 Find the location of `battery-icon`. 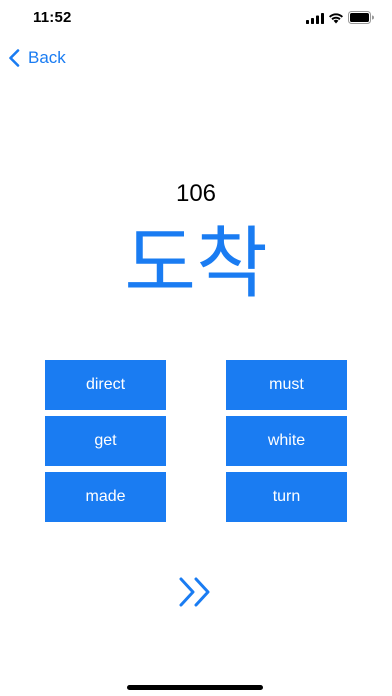

battery-icon is located at coordinates (361, 17).